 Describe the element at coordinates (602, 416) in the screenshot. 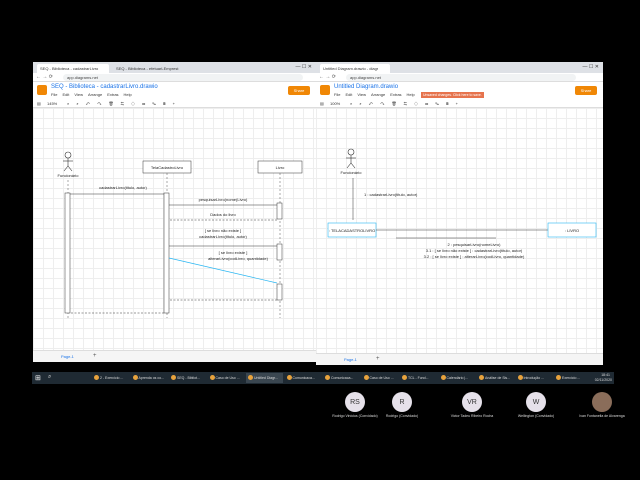

I see `participant-name: Ivan Fontanella de Alvarenga` at that location.